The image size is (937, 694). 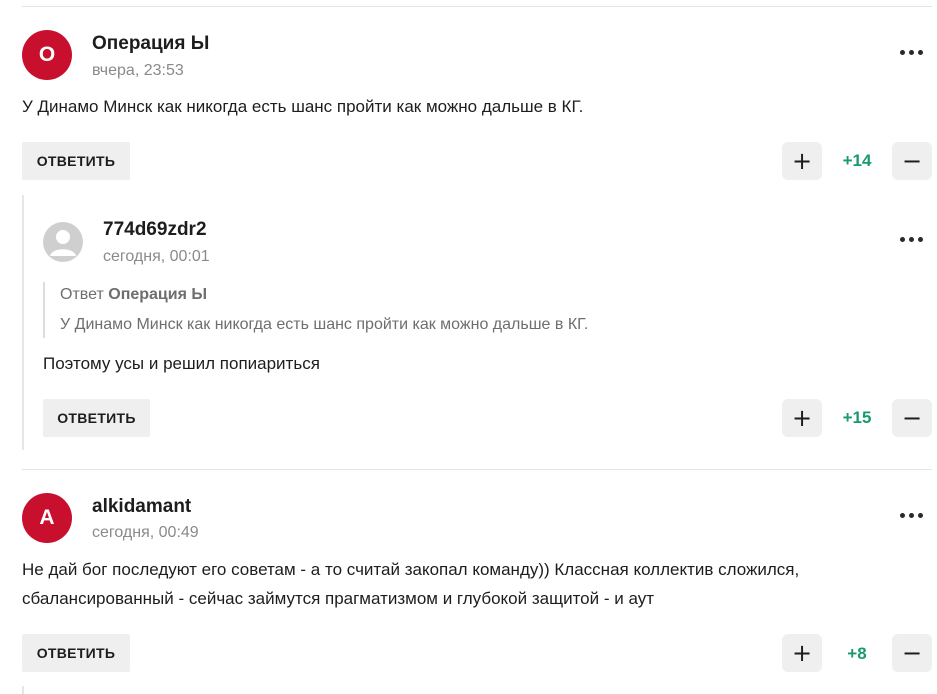 I want to click on comment-time: сегодня, 00:01, so click(x=156, y=256).